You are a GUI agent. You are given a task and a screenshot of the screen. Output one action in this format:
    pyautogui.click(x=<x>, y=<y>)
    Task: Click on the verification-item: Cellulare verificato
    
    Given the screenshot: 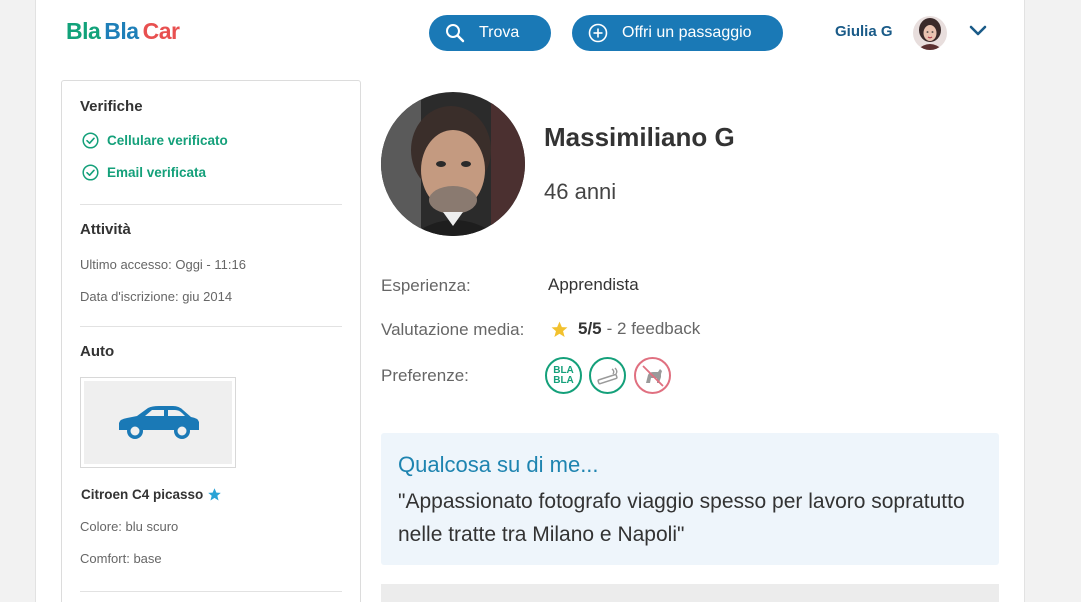 What is the action you would take?
    pyautogui.click(x=155, y=140)
    